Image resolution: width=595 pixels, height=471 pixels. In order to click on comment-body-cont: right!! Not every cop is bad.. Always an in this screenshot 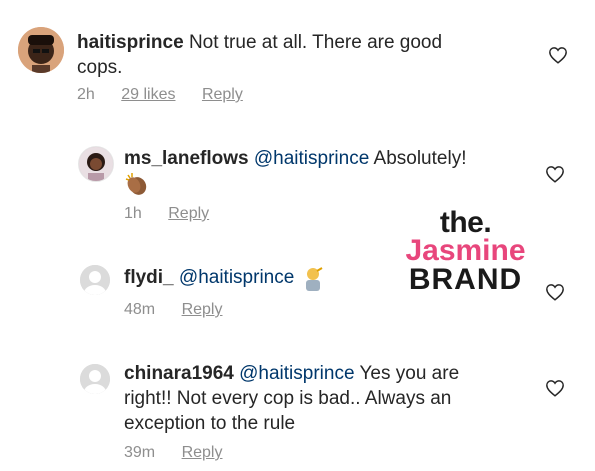, I will do `click(288, 398)`.